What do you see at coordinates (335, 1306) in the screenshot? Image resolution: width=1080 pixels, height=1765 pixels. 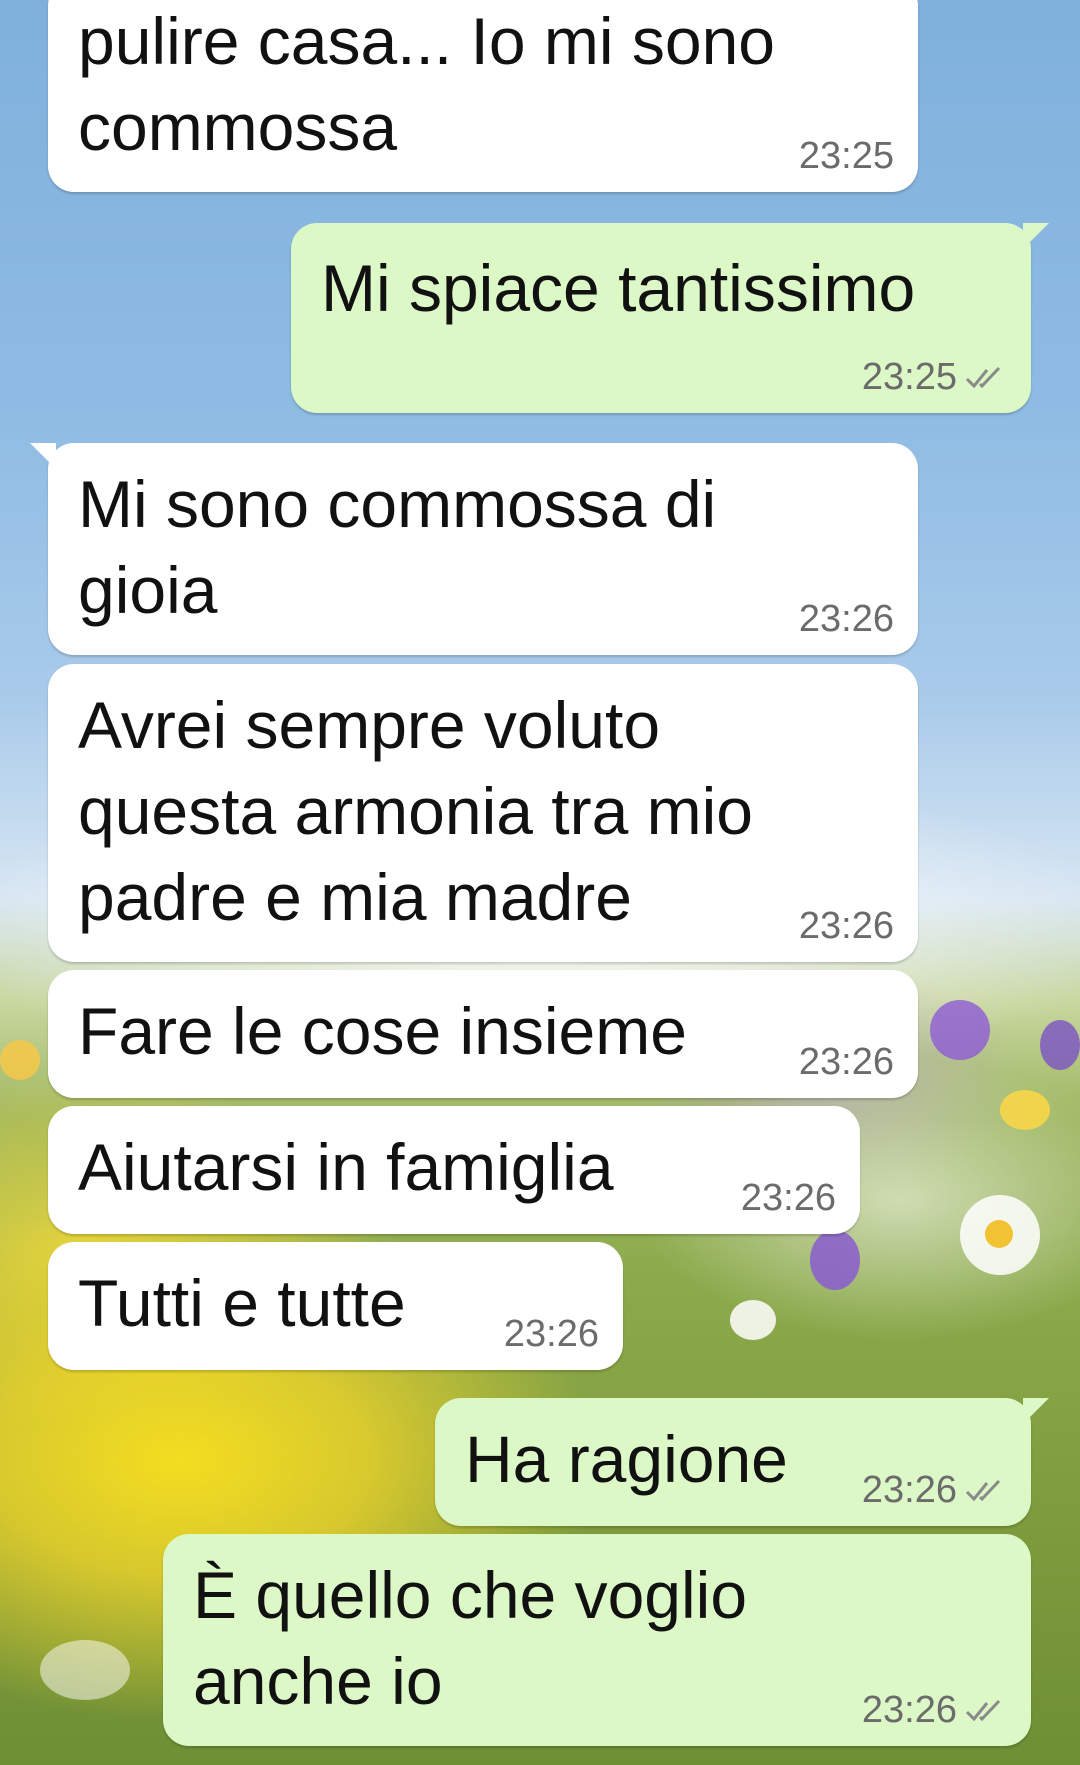 I see `message-bubble-incoming: Tutti e tutte 23:26` at bounding box center [335, 1306].